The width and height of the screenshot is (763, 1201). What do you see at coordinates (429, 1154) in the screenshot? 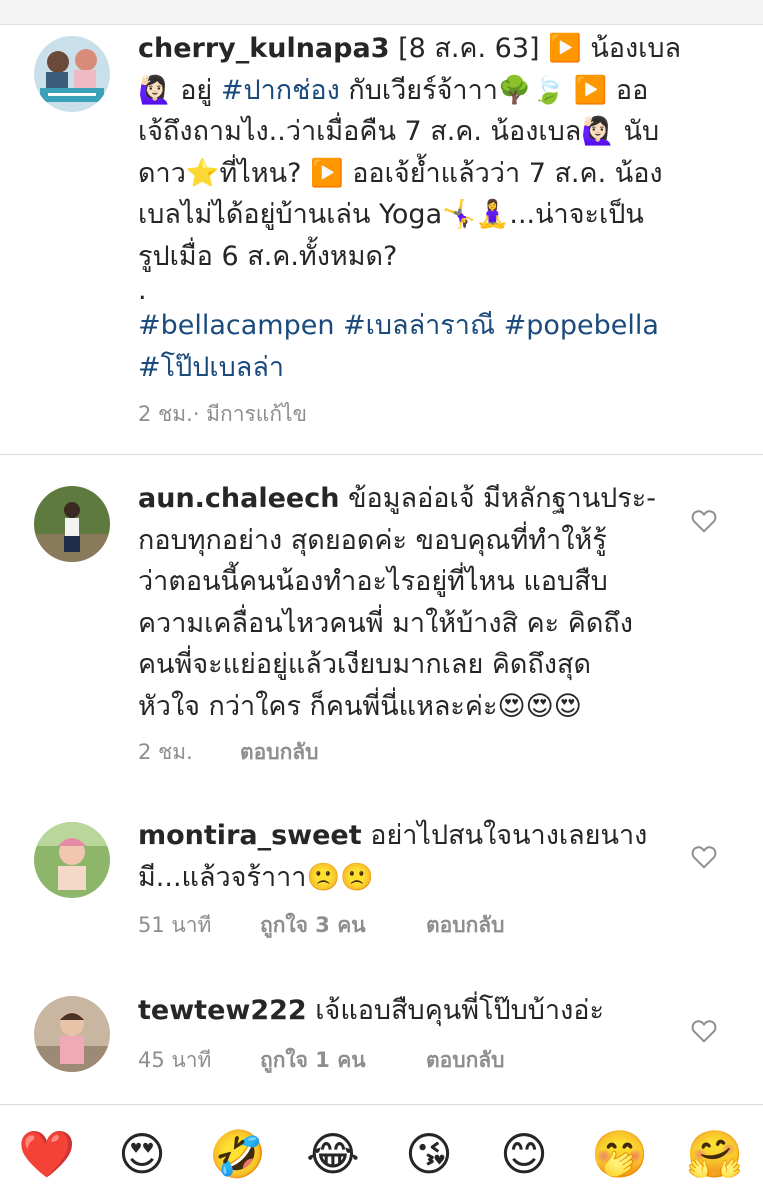
I see `kiss-emoji-button: 😘` at bounding box center [429, 1154].